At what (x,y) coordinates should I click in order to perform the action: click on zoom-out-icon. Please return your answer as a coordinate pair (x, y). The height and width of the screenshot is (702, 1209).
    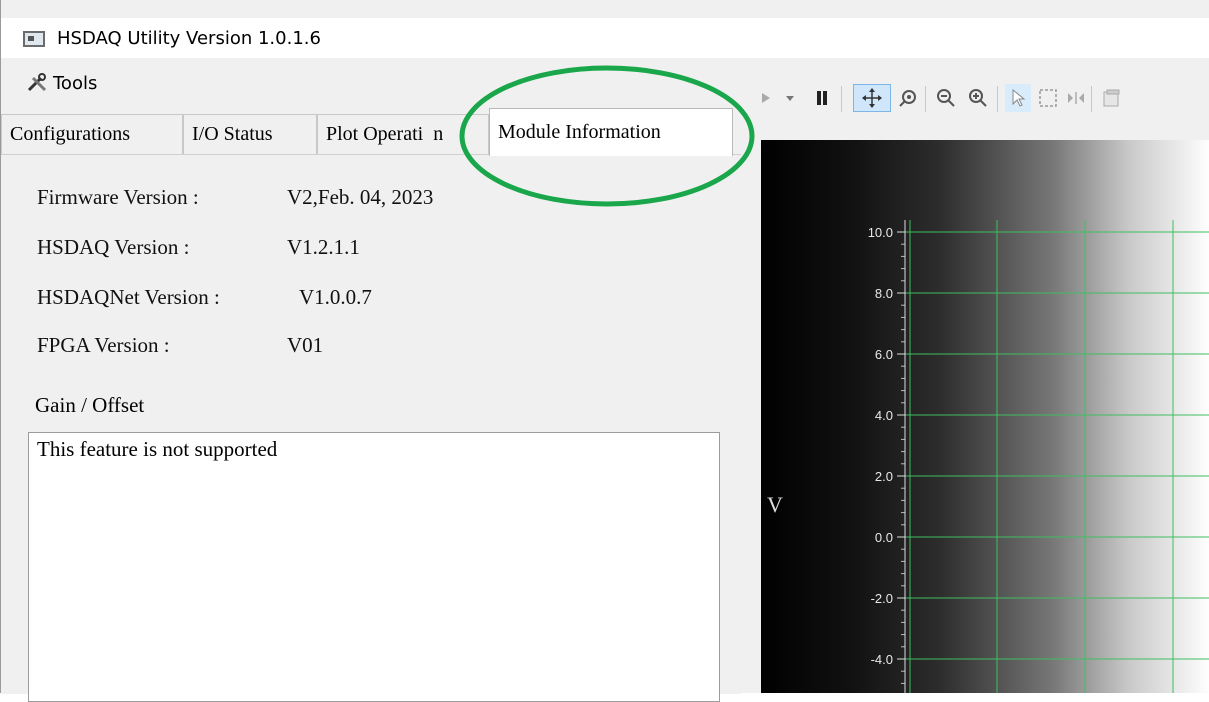
    Looking at the image, I should click on (946, 98).